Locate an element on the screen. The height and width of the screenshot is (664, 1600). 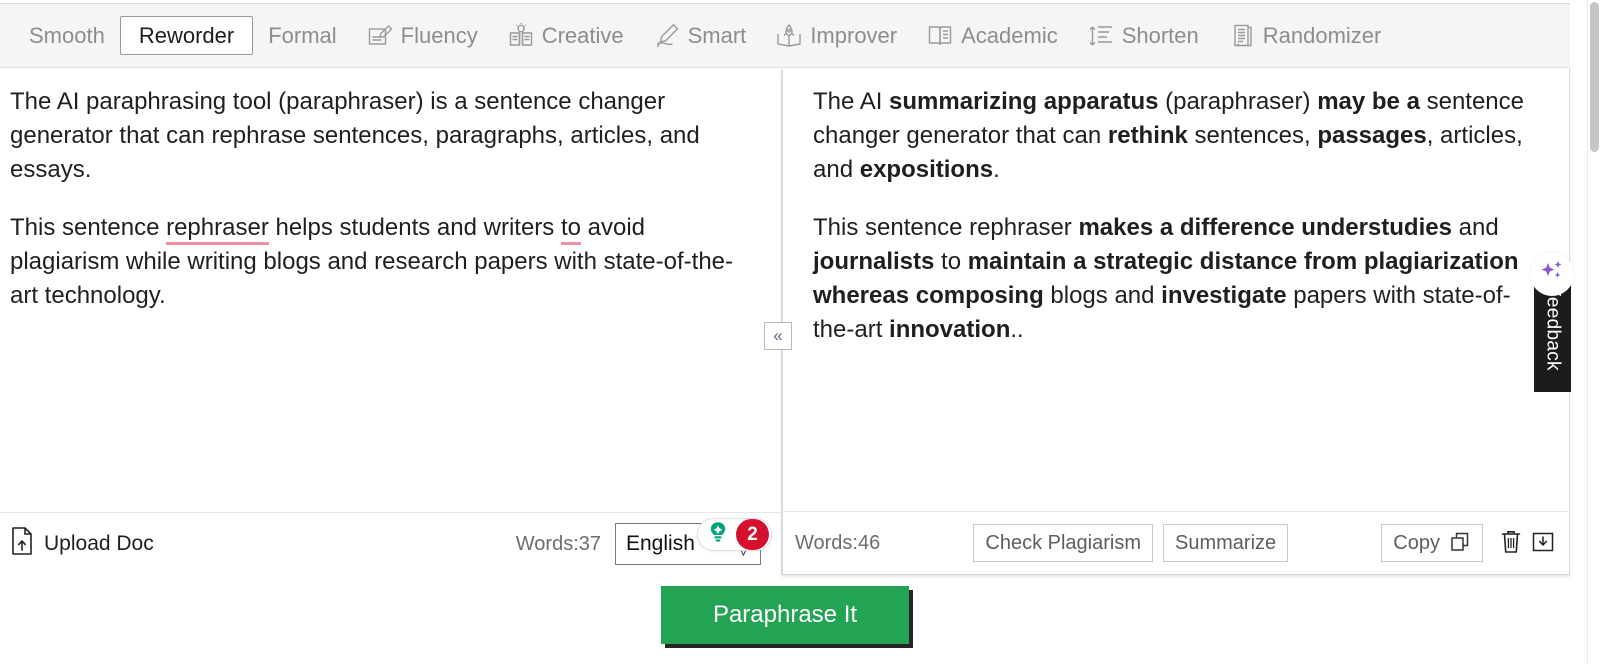
pages-stack-icon is located at coordinates (1242, 36).